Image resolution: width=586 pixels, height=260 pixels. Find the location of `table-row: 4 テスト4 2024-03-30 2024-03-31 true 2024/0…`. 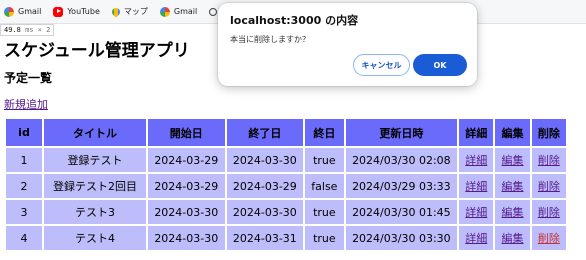

table-row: 4 テスト4 2024-03-30 2024-03-31 true 2024/0… is located at coordinates (286, 238).